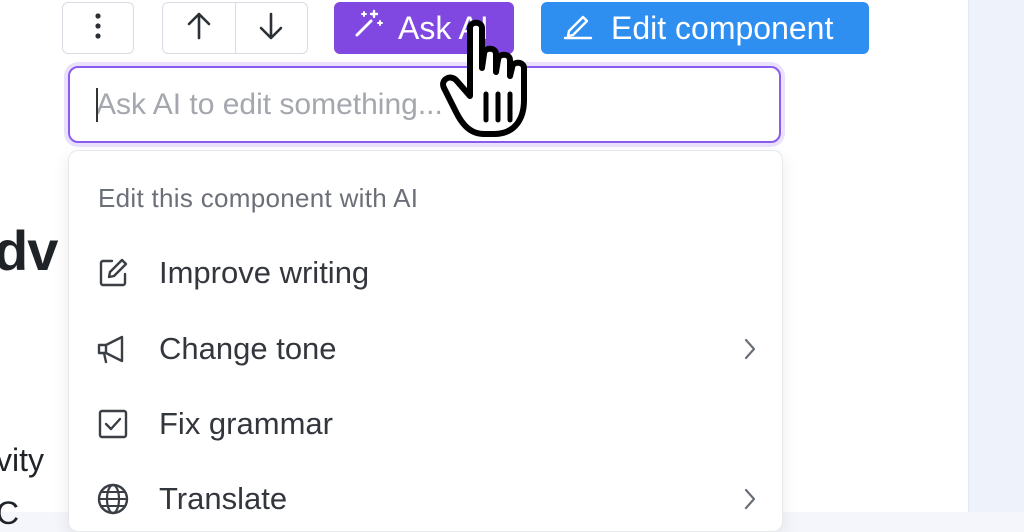 The width and height of the screenshot is (1024, 532). What do you see at coordinates (246, 423) in the screenshot?
I see `menu-item-label: Fix grammar` at bounding box center [246, 423].